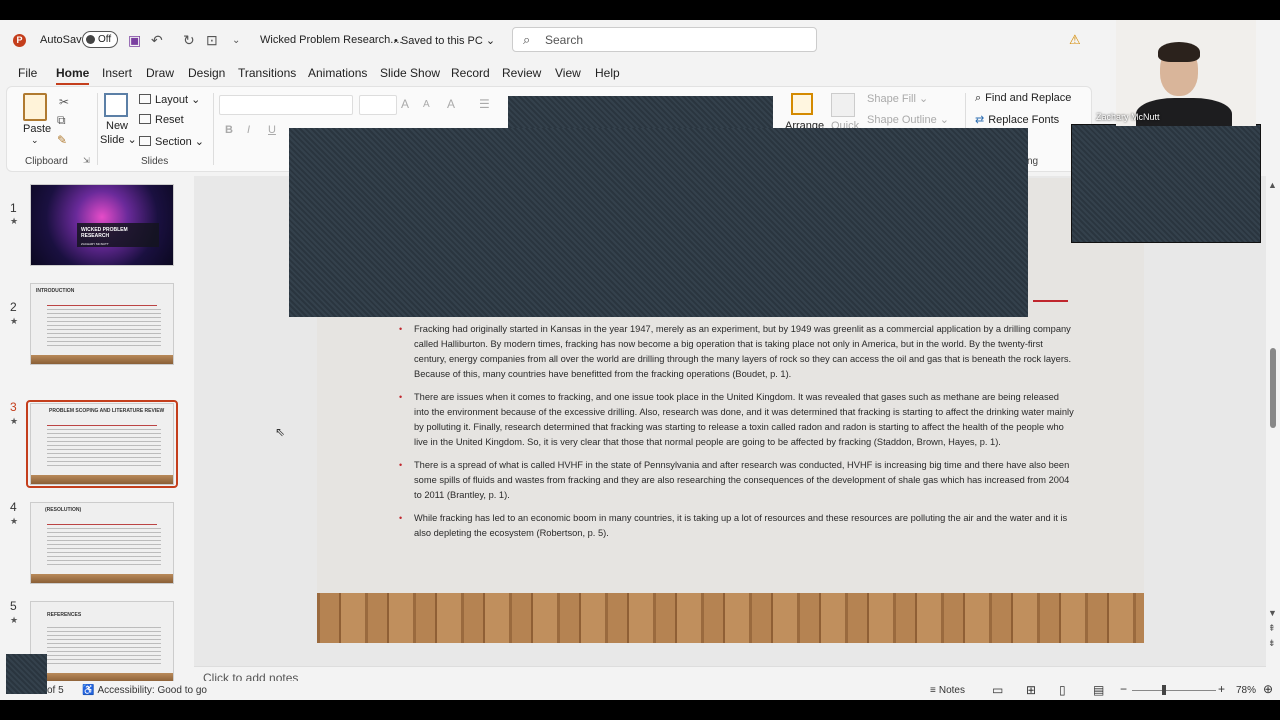  I want to click on zoom-slider, so click(1174, 690).